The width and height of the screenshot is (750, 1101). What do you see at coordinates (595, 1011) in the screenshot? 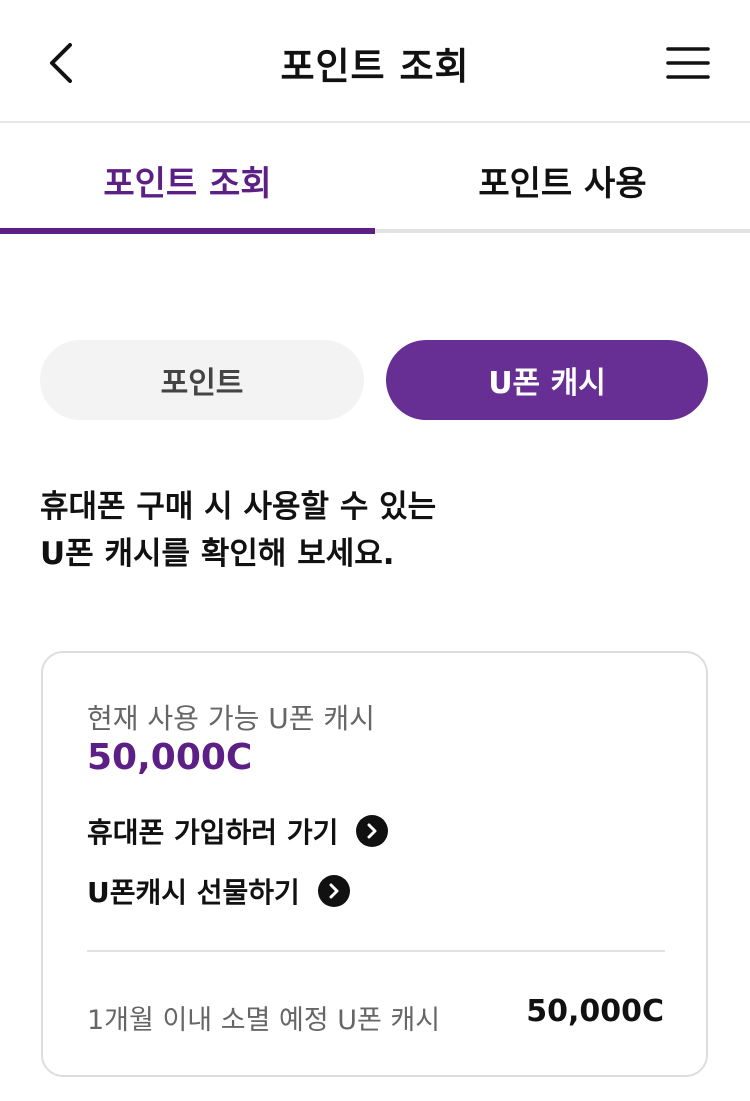
I see `expiring-cash-amount: 50,000C` at bounding box center [595, 1011].